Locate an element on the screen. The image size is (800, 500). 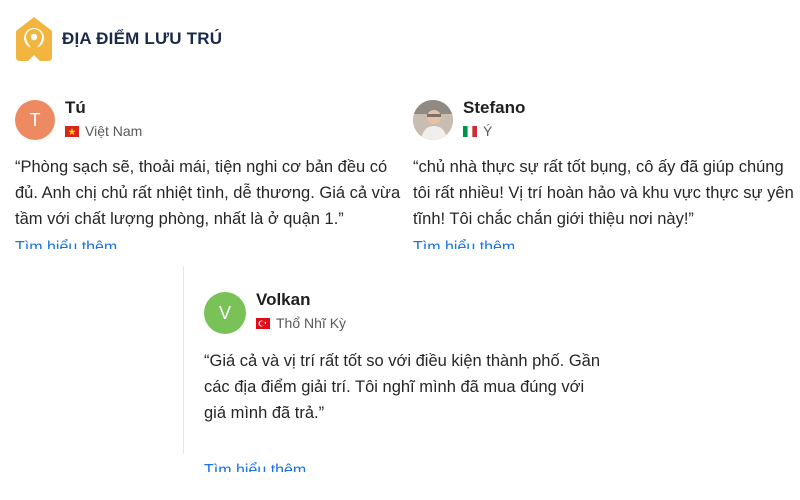
avatar: V is located at coordinates (225, 313).